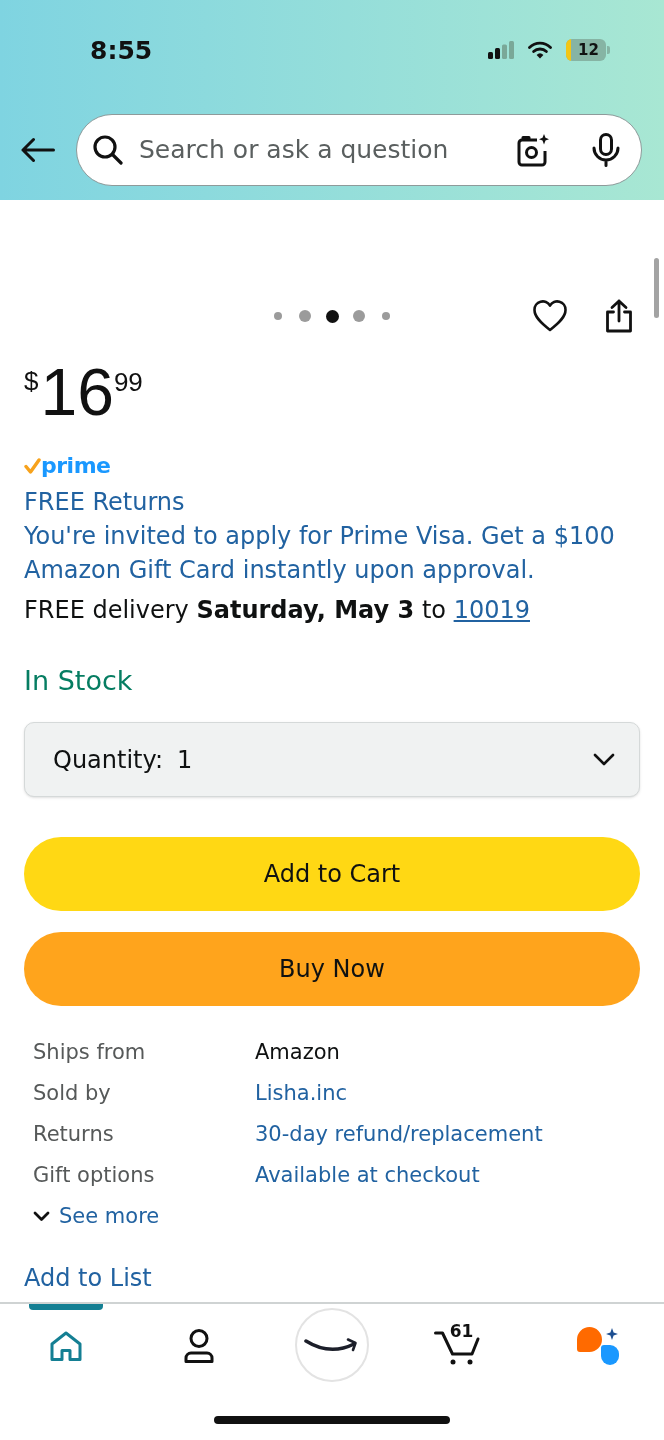 Image resolution: width=664 pixels, height=1440 pixels. Describe the element at coordinates (96, 1216) in the screenshot. I see `see-more-link: See more` at that location.